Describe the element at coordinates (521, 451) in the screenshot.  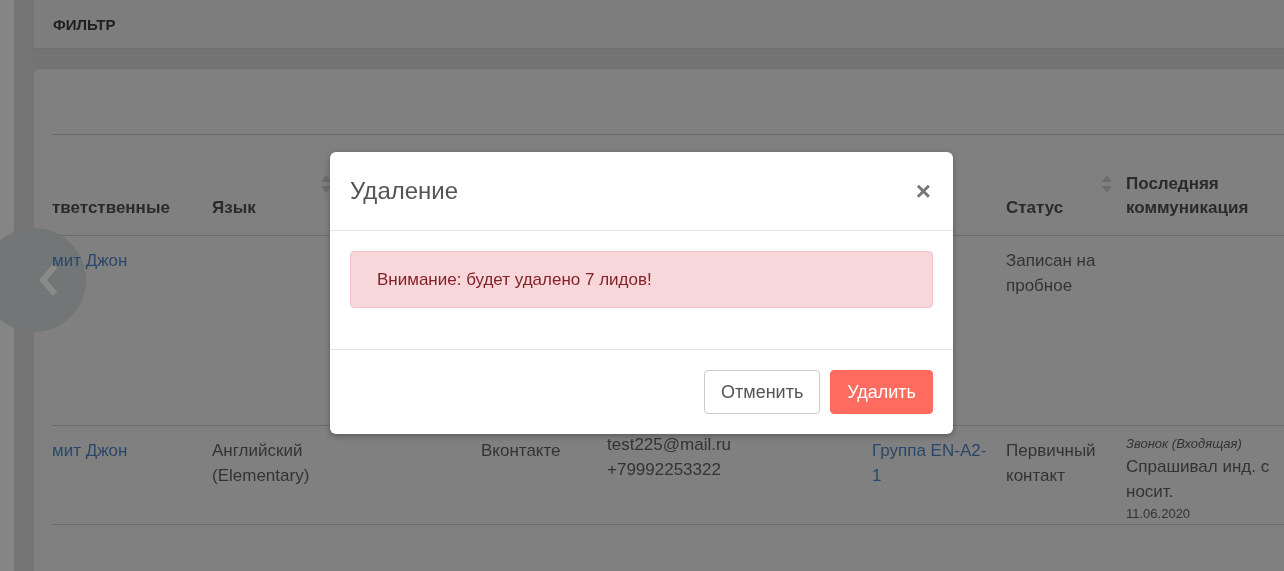
I see `table-cell-text: Вконтакте` at that location.